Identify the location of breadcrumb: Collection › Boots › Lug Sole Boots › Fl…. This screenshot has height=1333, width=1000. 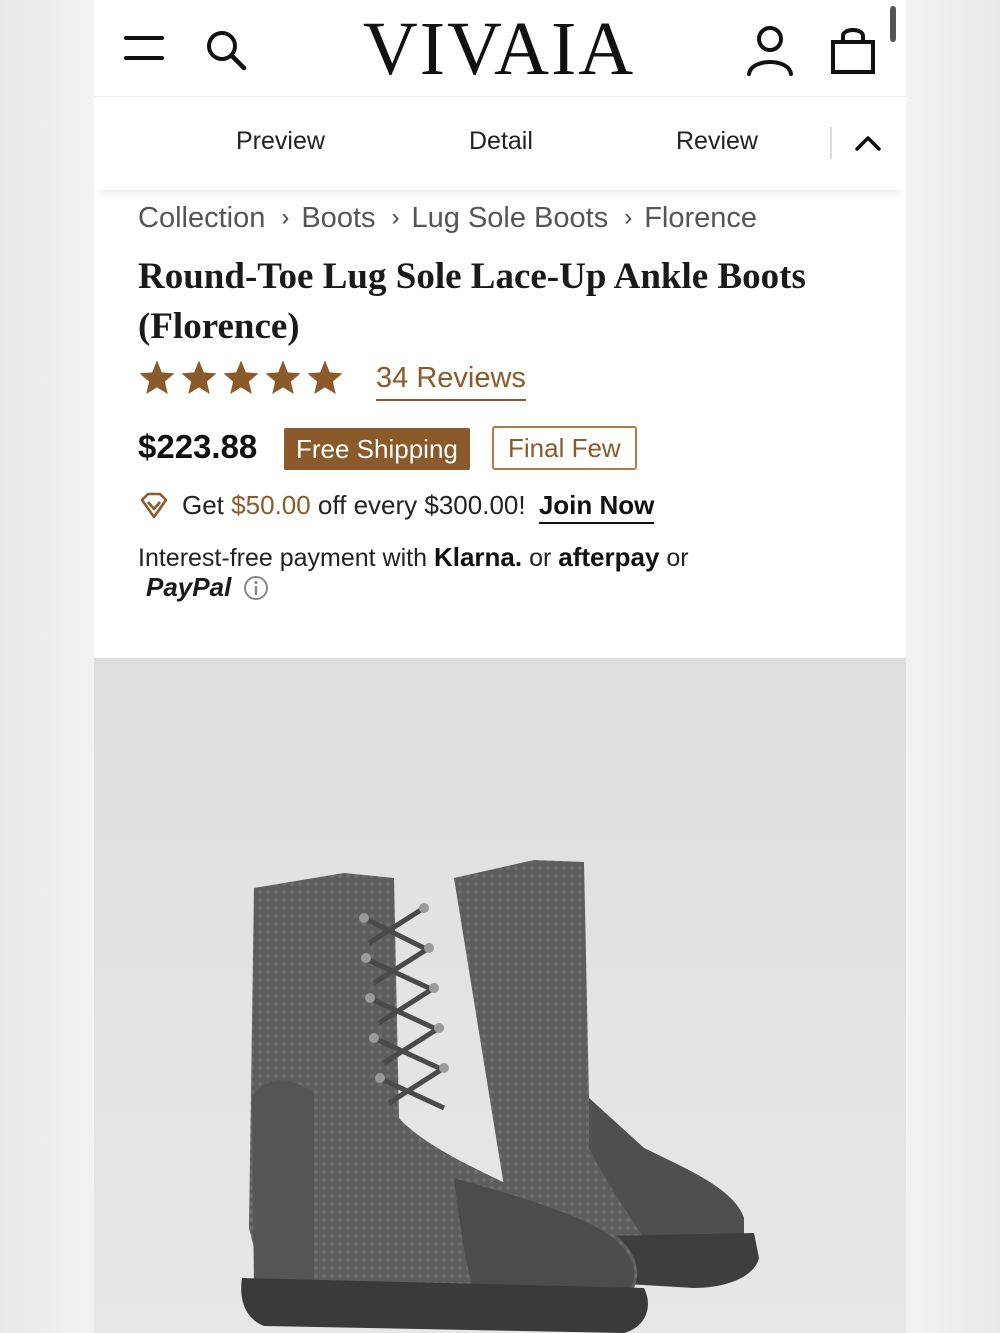
(447, 218).